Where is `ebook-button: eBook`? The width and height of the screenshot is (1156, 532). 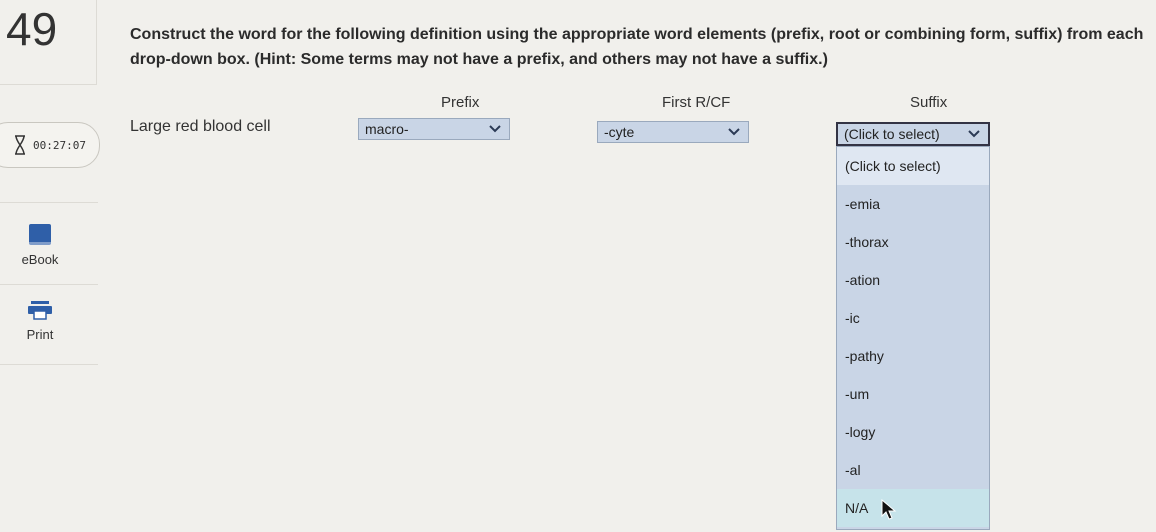 ebook-button: eBook is located at coordinates (40, 246).